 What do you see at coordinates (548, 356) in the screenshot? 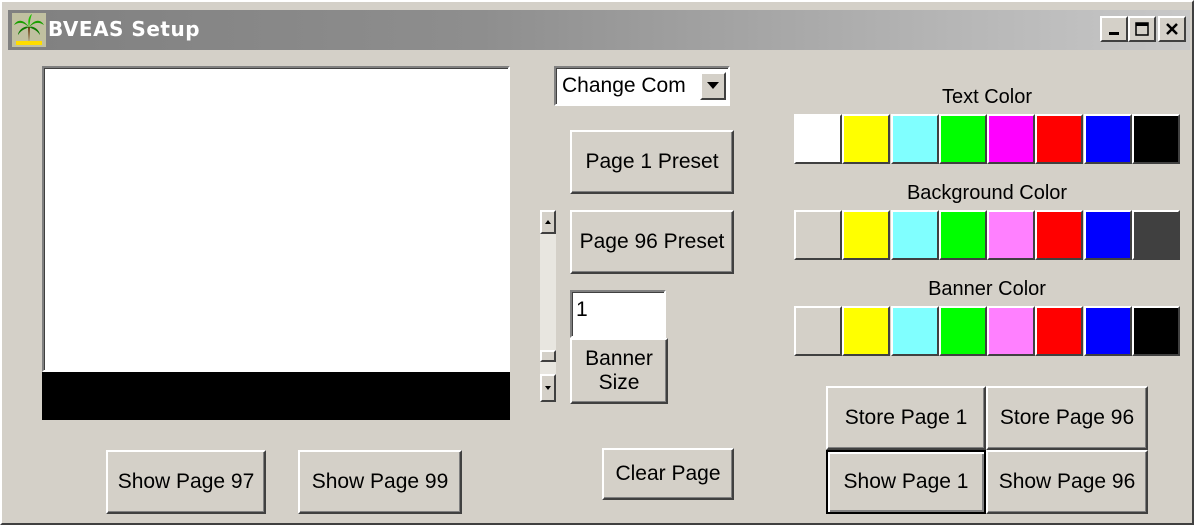
I see `scroll-thumb` at bounding box center [548, 356].